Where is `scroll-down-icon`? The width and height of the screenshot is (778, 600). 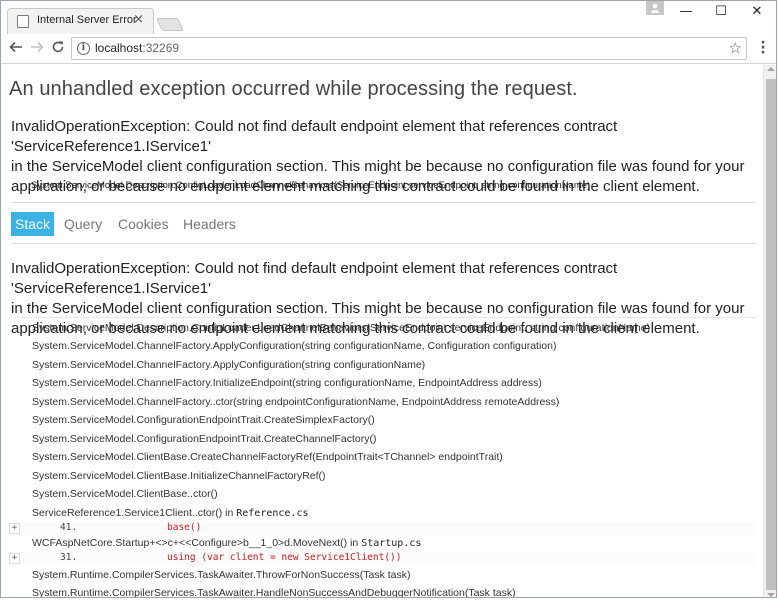
scroll-down-icon is located at coordinates (771, 595).